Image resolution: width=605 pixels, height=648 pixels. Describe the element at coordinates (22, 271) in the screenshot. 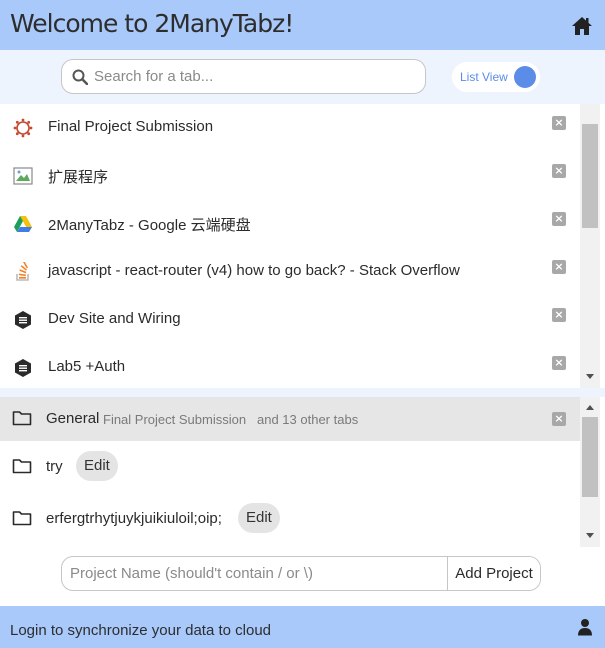

I see `stack-overflow-icon` at that location.